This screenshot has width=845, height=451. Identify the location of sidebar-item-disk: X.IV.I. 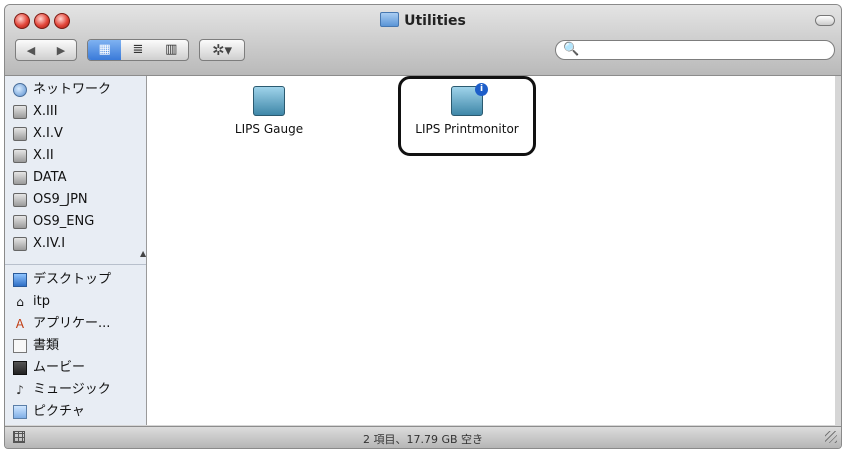
(39, 244).